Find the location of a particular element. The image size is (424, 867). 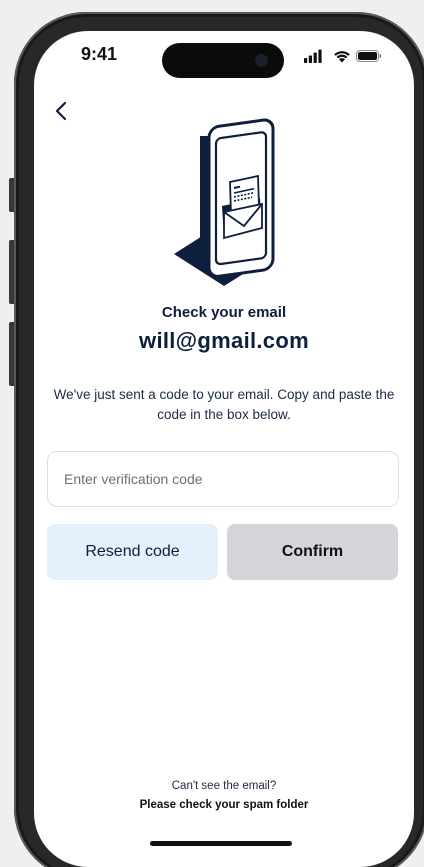

chevron-left-icon is located at coordinates (62, 111).